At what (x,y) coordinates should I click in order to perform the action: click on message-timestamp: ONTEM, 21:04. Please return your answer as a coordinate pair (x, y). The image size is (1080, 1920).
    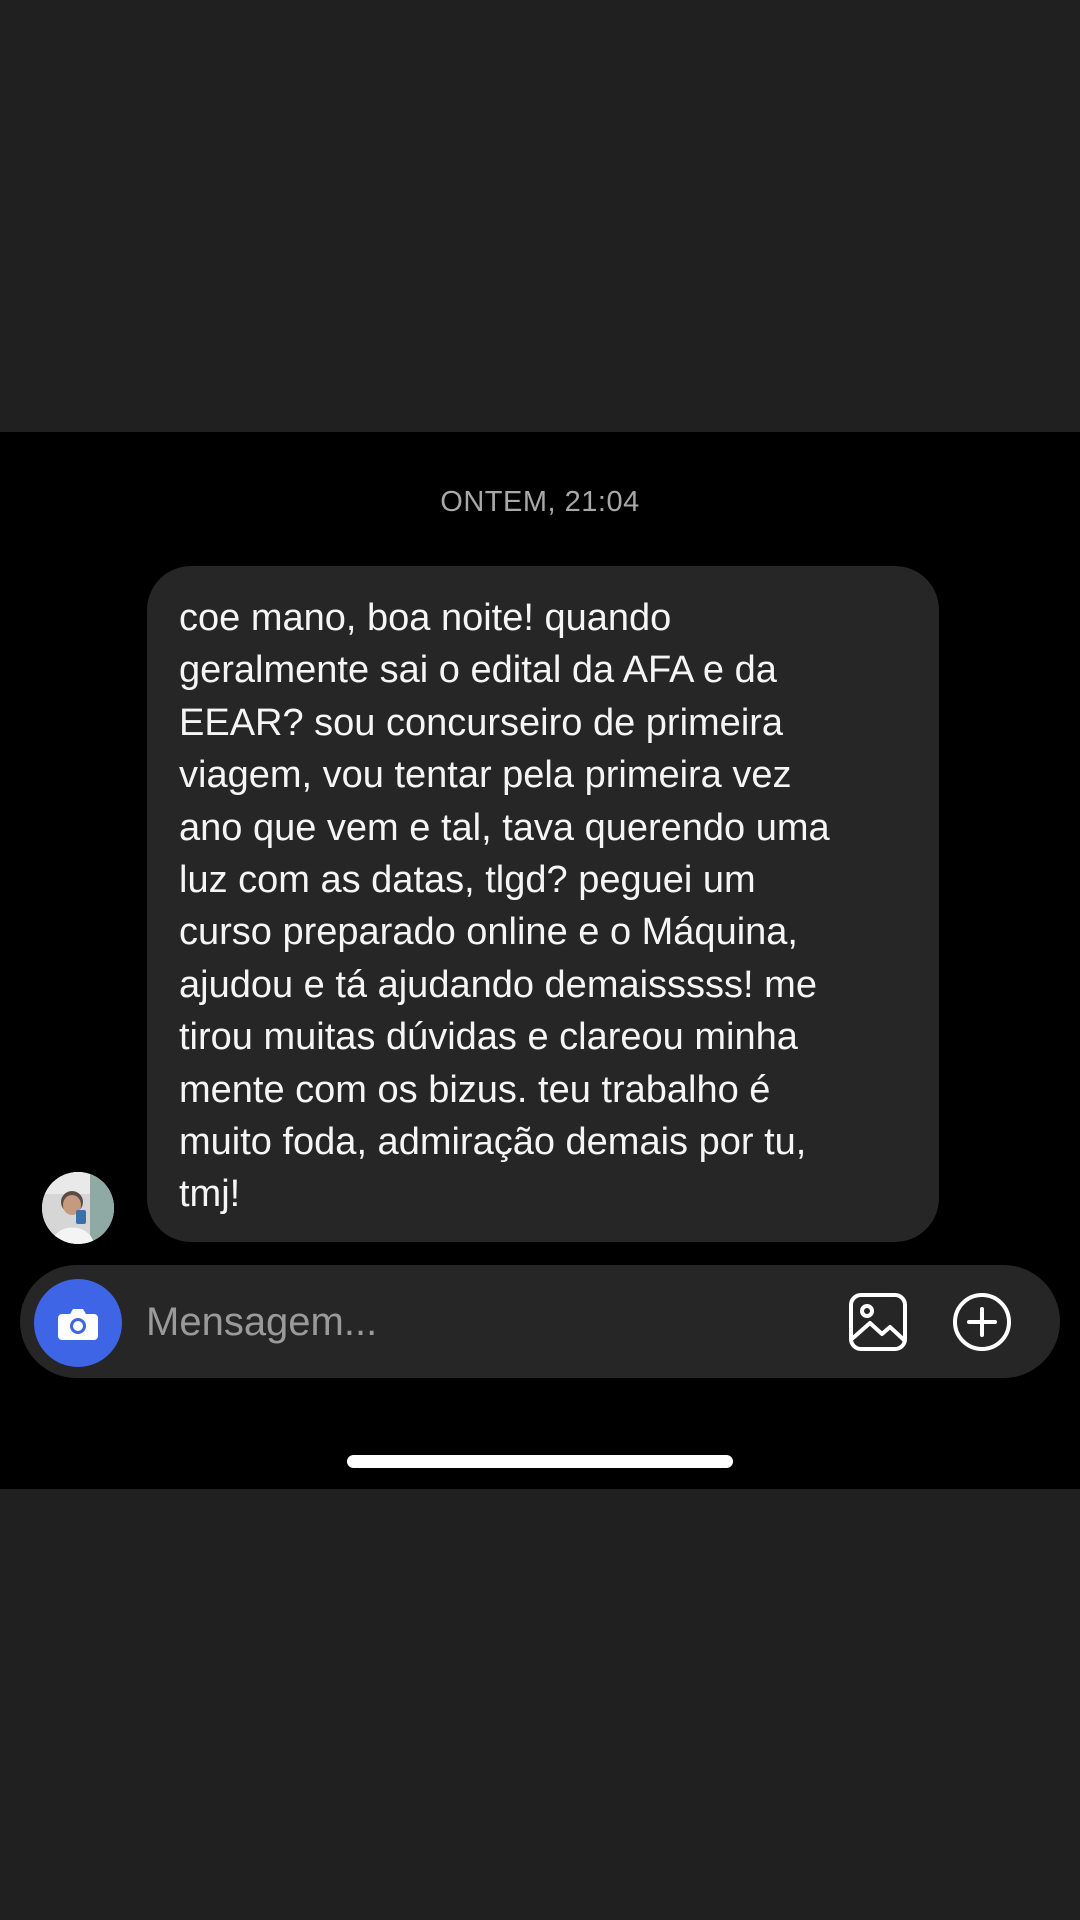
    Looking at the image, I should click on (540, 502).